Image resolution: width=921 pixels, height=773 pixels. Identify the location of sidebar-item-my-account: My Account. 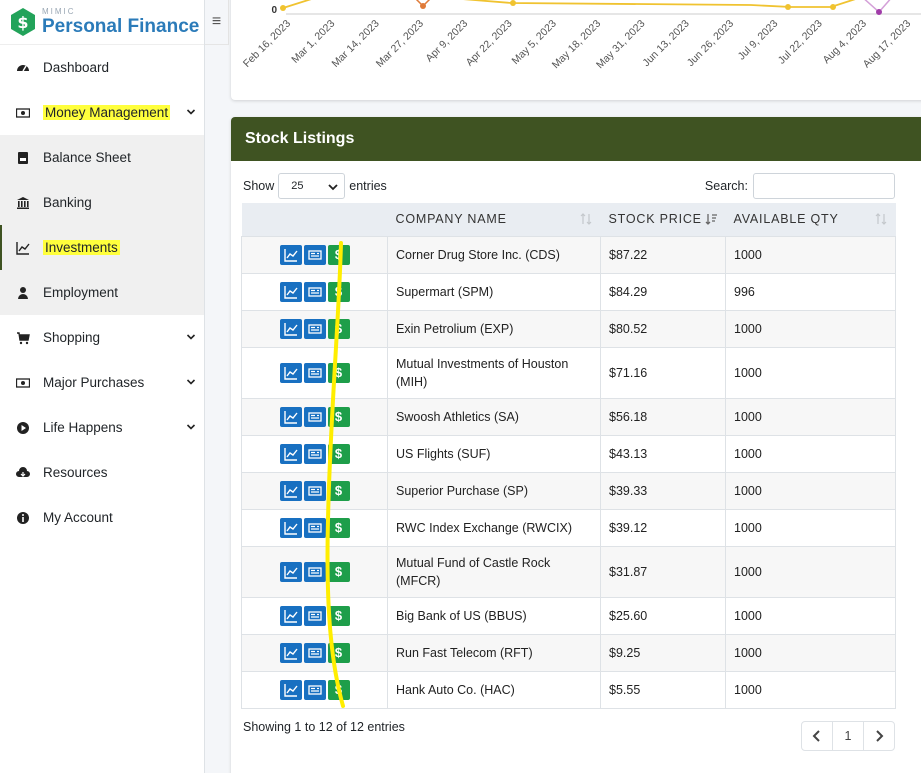
(102, 517).